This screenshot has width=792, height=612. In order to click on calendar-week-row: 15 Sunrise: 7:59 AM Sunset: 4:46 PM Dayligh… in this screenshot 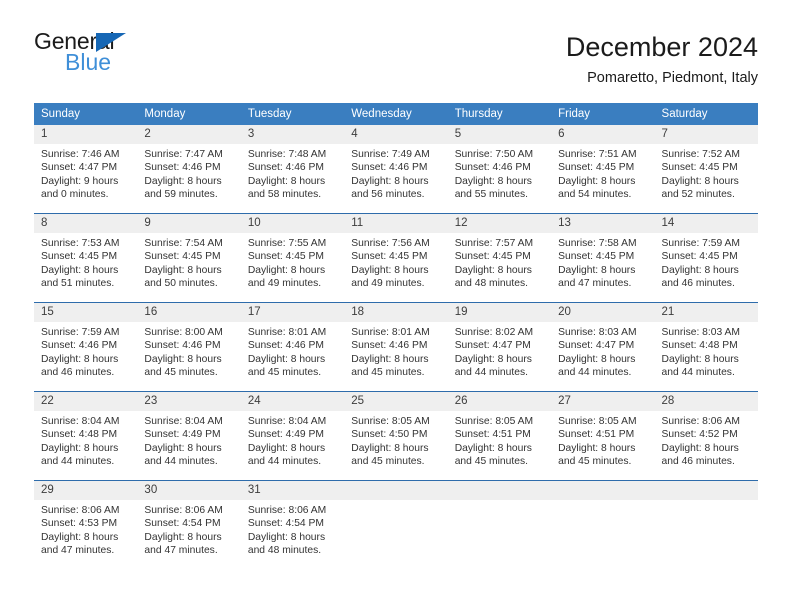, I will do `click(396, 347)`.